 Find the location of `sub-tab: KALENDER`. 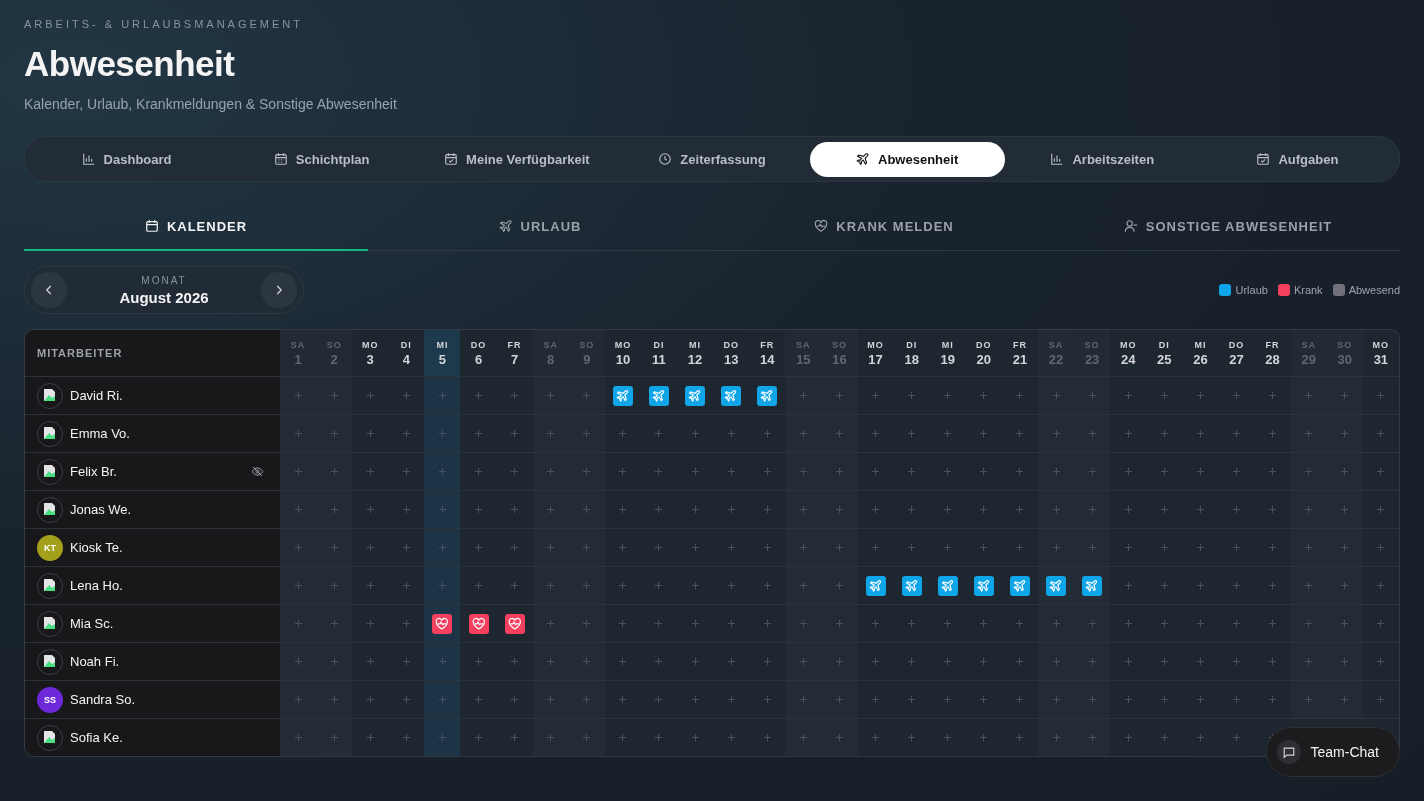

sub-tab: KALENDER is located at coordinates (196, 227).